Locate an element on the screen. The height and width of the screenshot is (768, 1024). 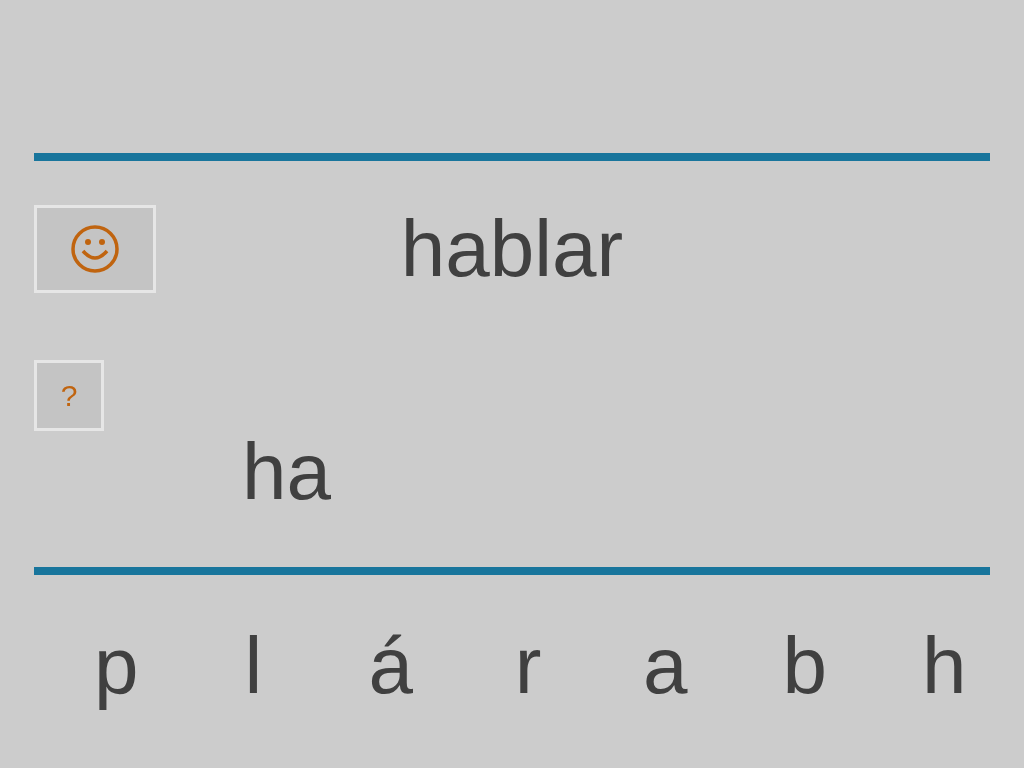
letter-tile: á is located at coordinates (390, 666).